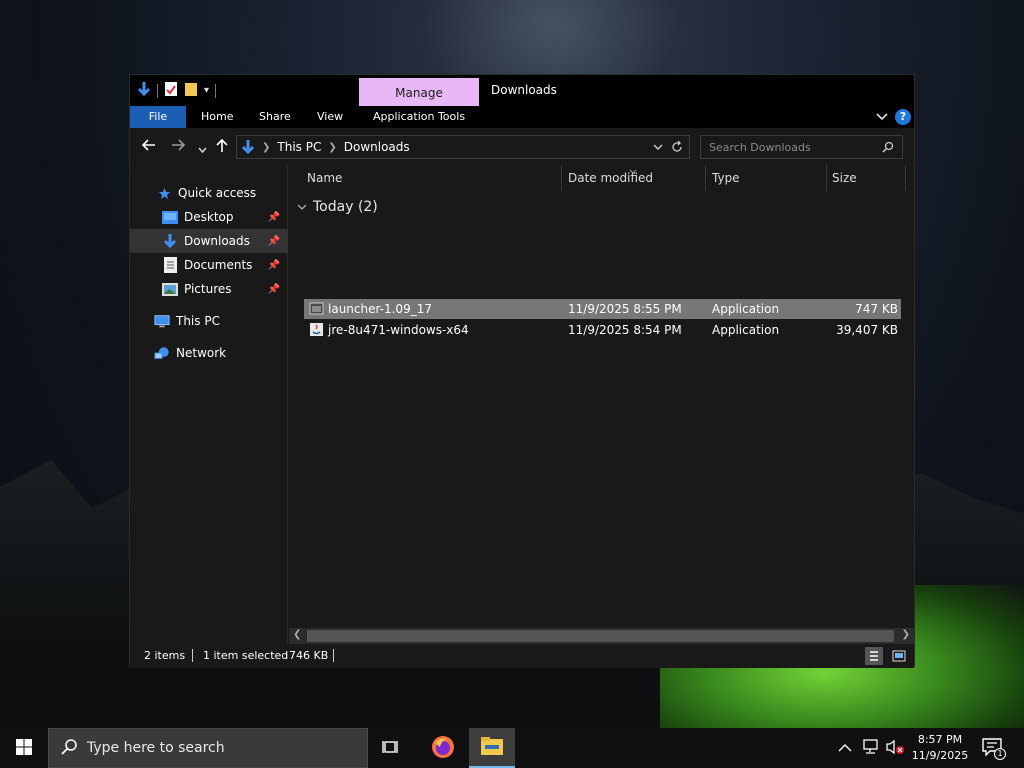  I want to click on customize-toolbar-icon: ▾, so click(206, 90).